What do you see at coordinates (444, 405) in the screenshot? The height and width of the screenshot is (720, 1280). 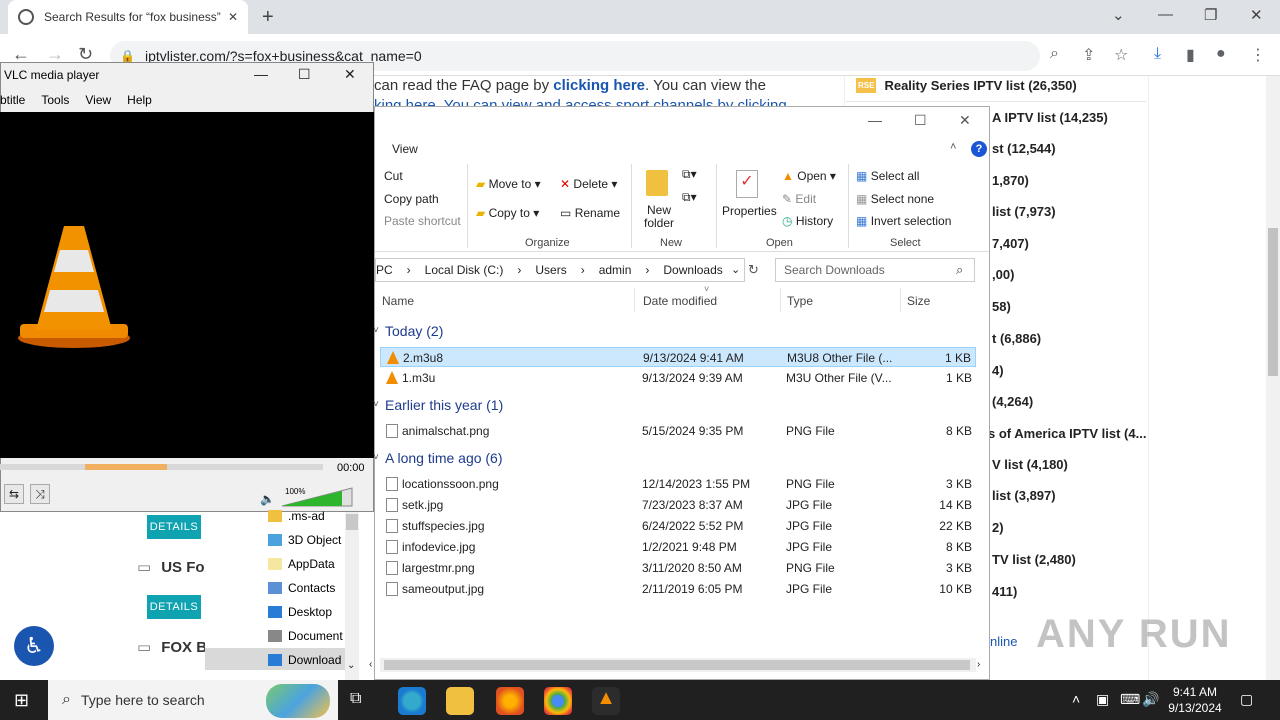 I see `file-group-header: Earlier this year (1)` at bounding box center [444, 405].